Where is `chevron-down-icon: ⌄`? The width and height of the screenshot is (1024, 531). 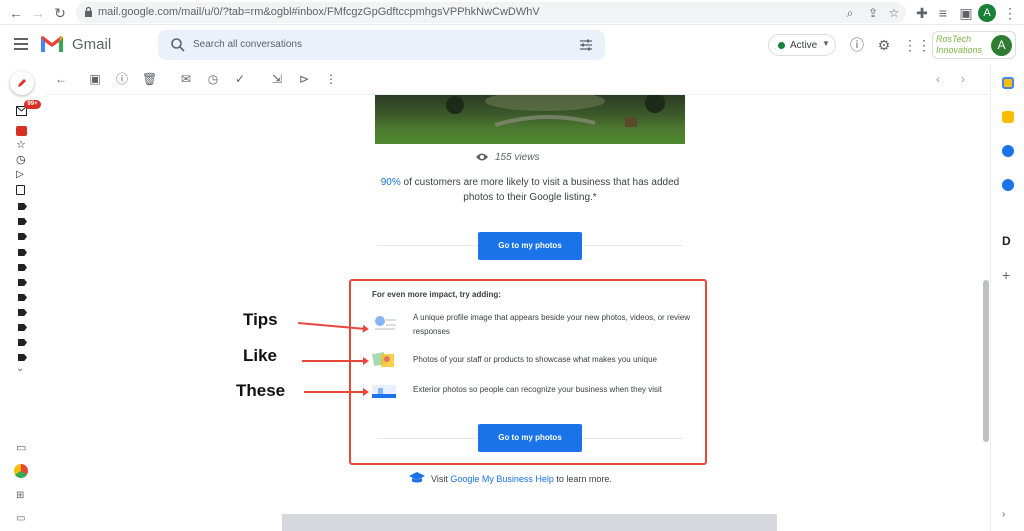 chevron-down-icon: ⌄ is located at coordinates (21, 368).